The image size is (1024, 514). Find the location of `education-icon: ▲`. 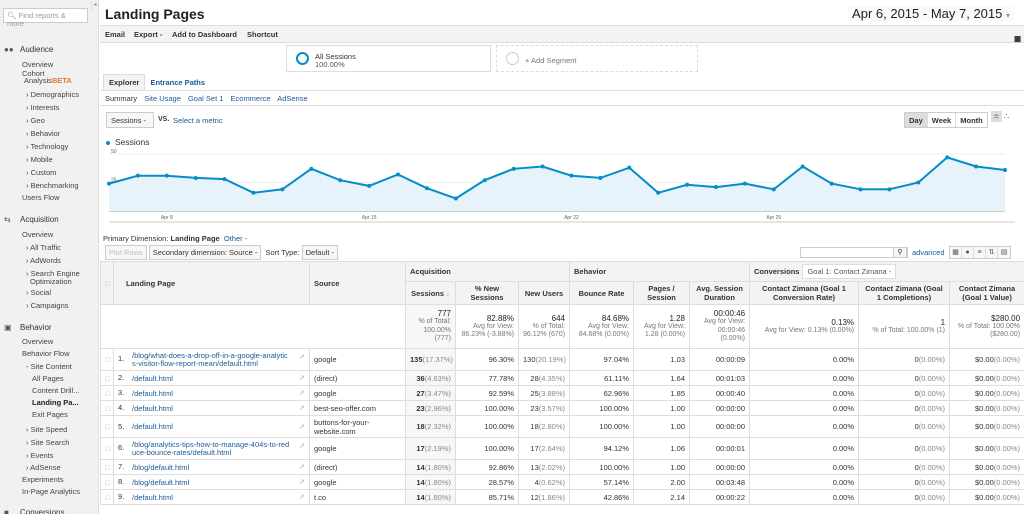

education-icon: ▲ is located at coordinates (1017, 38).